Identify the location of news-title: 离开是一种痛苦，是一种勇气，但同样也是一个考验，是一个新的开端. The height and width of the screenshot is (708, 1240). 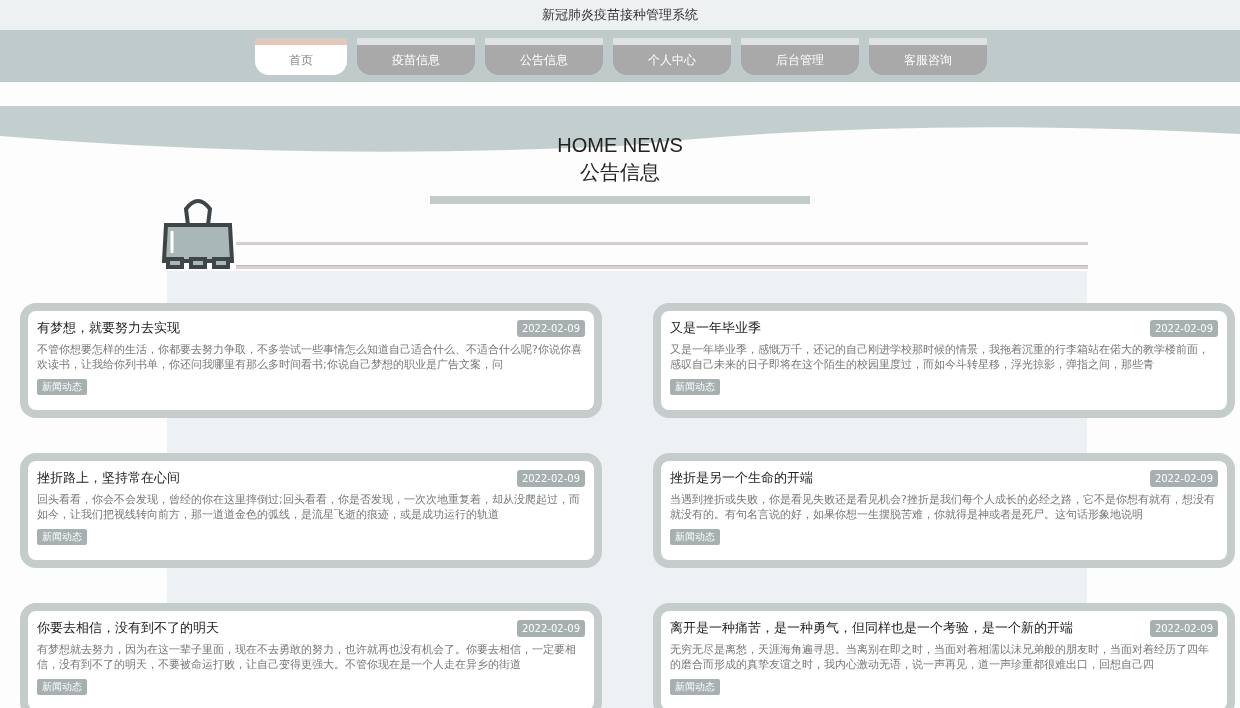
(871, 628).